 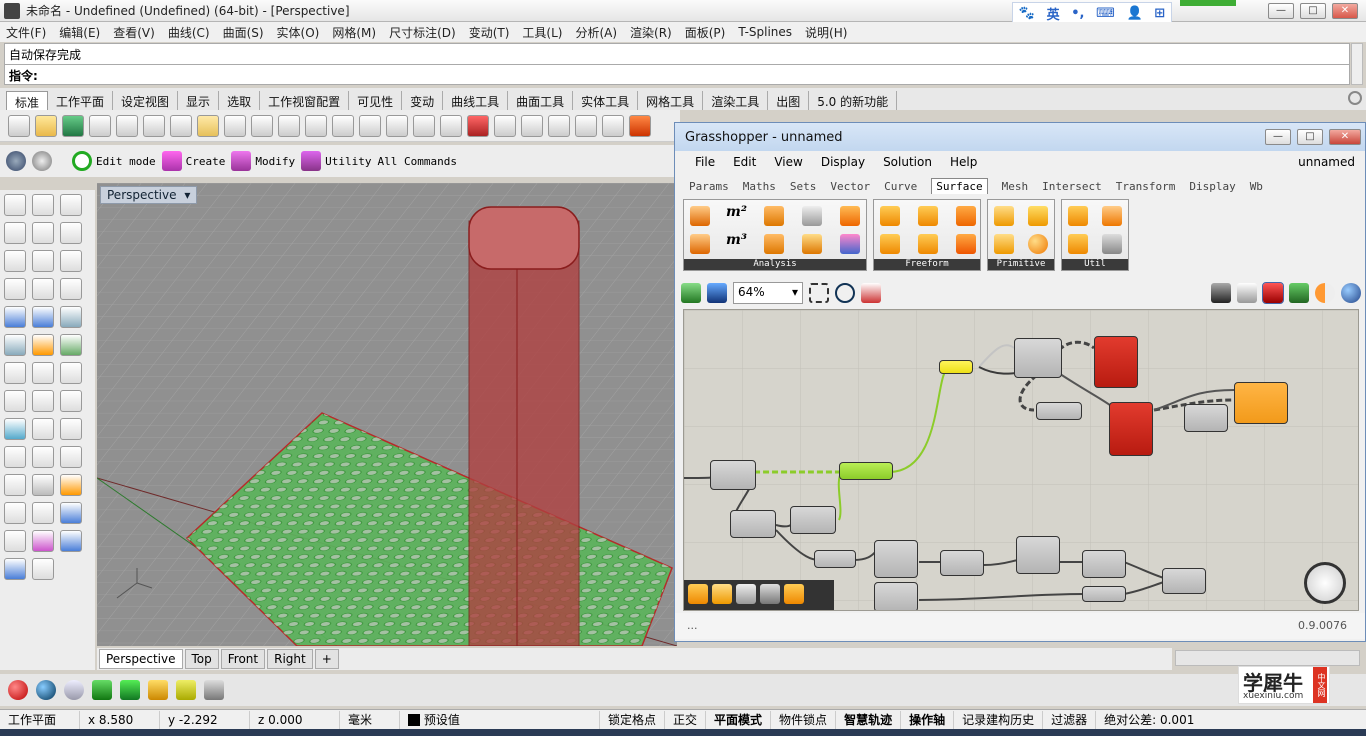 What do you see at coordinates (907, 162) in the screenshot?
I see `gh-menu-solution: Solution` at bounding box center [907, 162].